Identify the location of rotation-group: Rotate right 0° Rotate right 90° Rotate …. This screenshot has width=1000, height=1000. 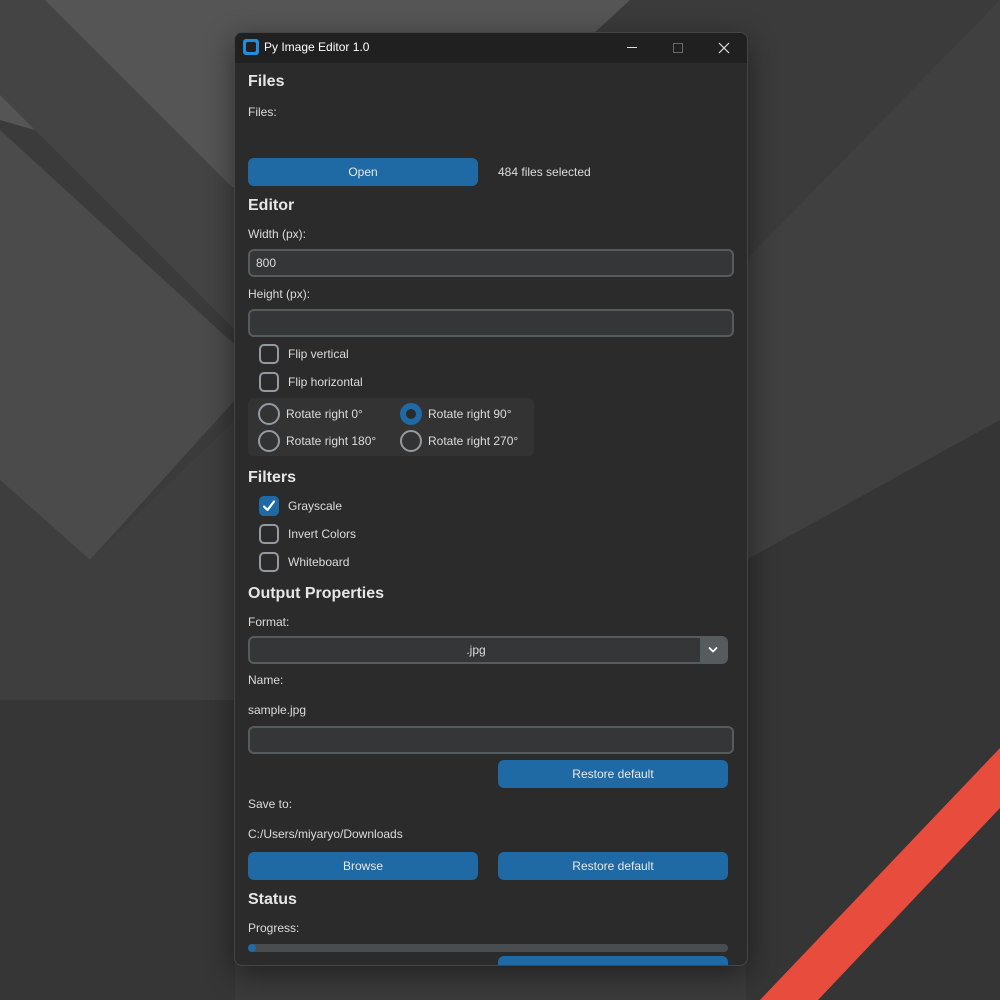
(391, 427).